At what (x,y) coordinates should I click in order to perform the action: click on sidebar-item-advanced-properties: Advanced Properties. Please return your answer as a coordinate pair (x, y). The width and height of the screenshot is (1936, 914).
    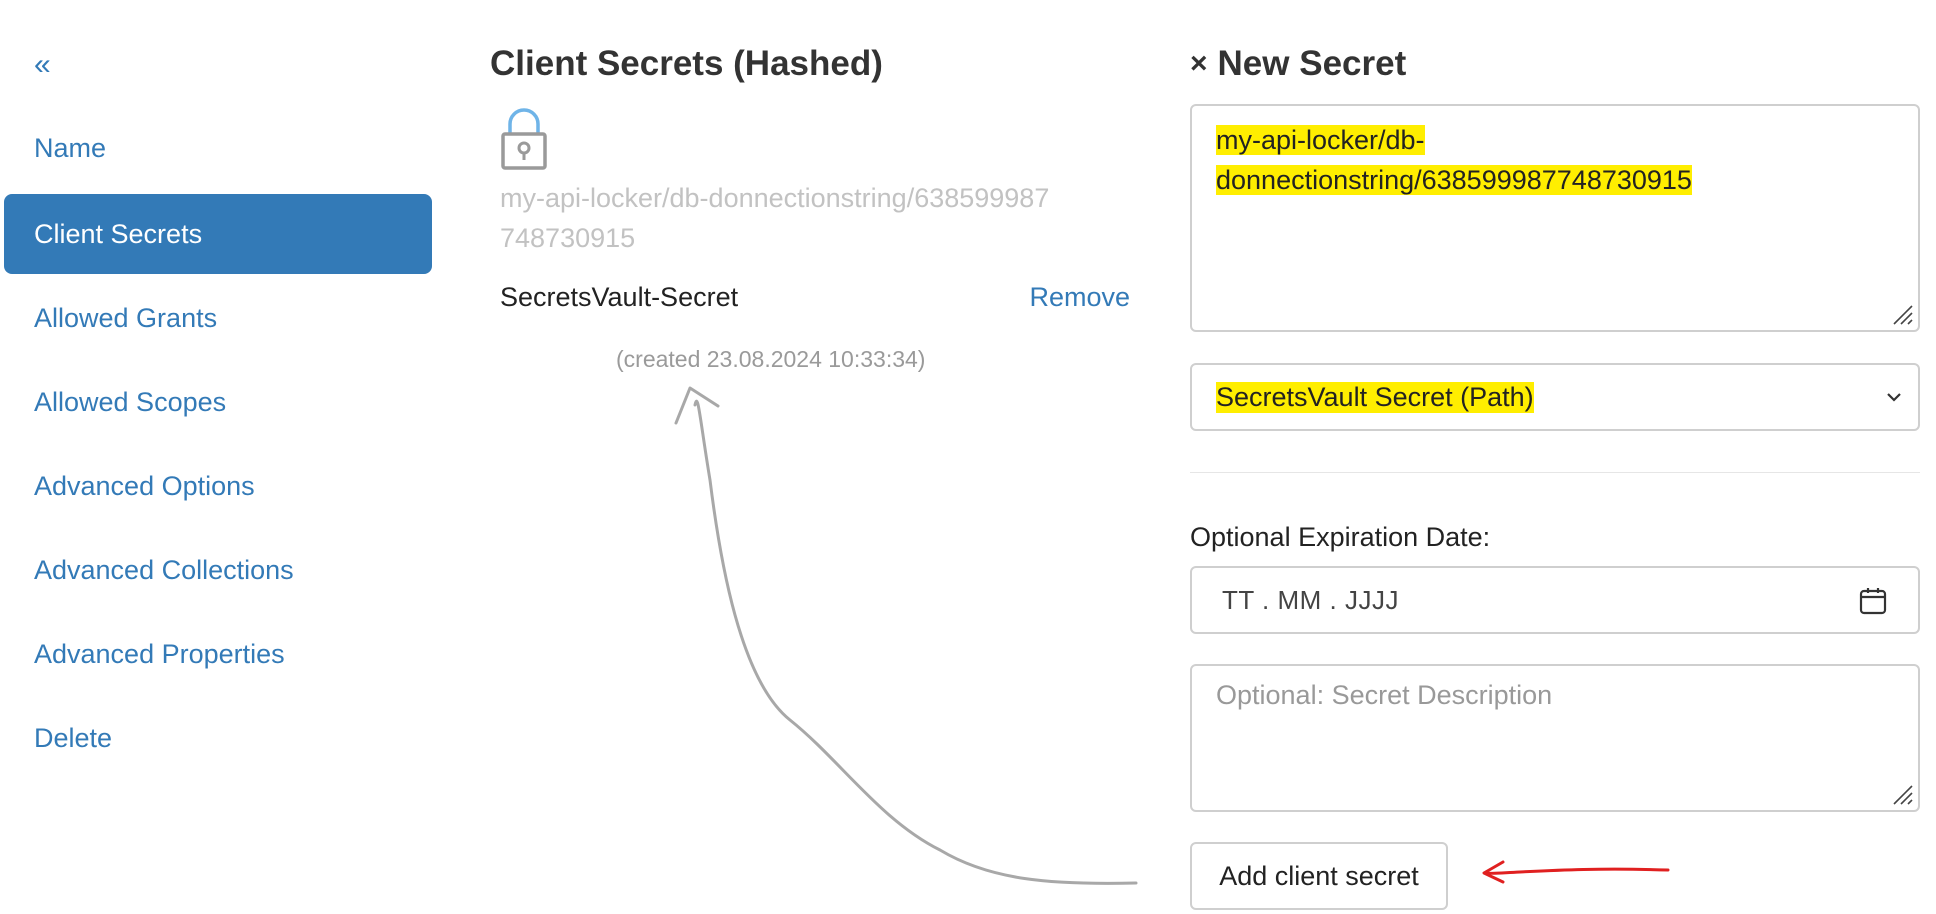
    Looking at the image, I should click on (218, 654).